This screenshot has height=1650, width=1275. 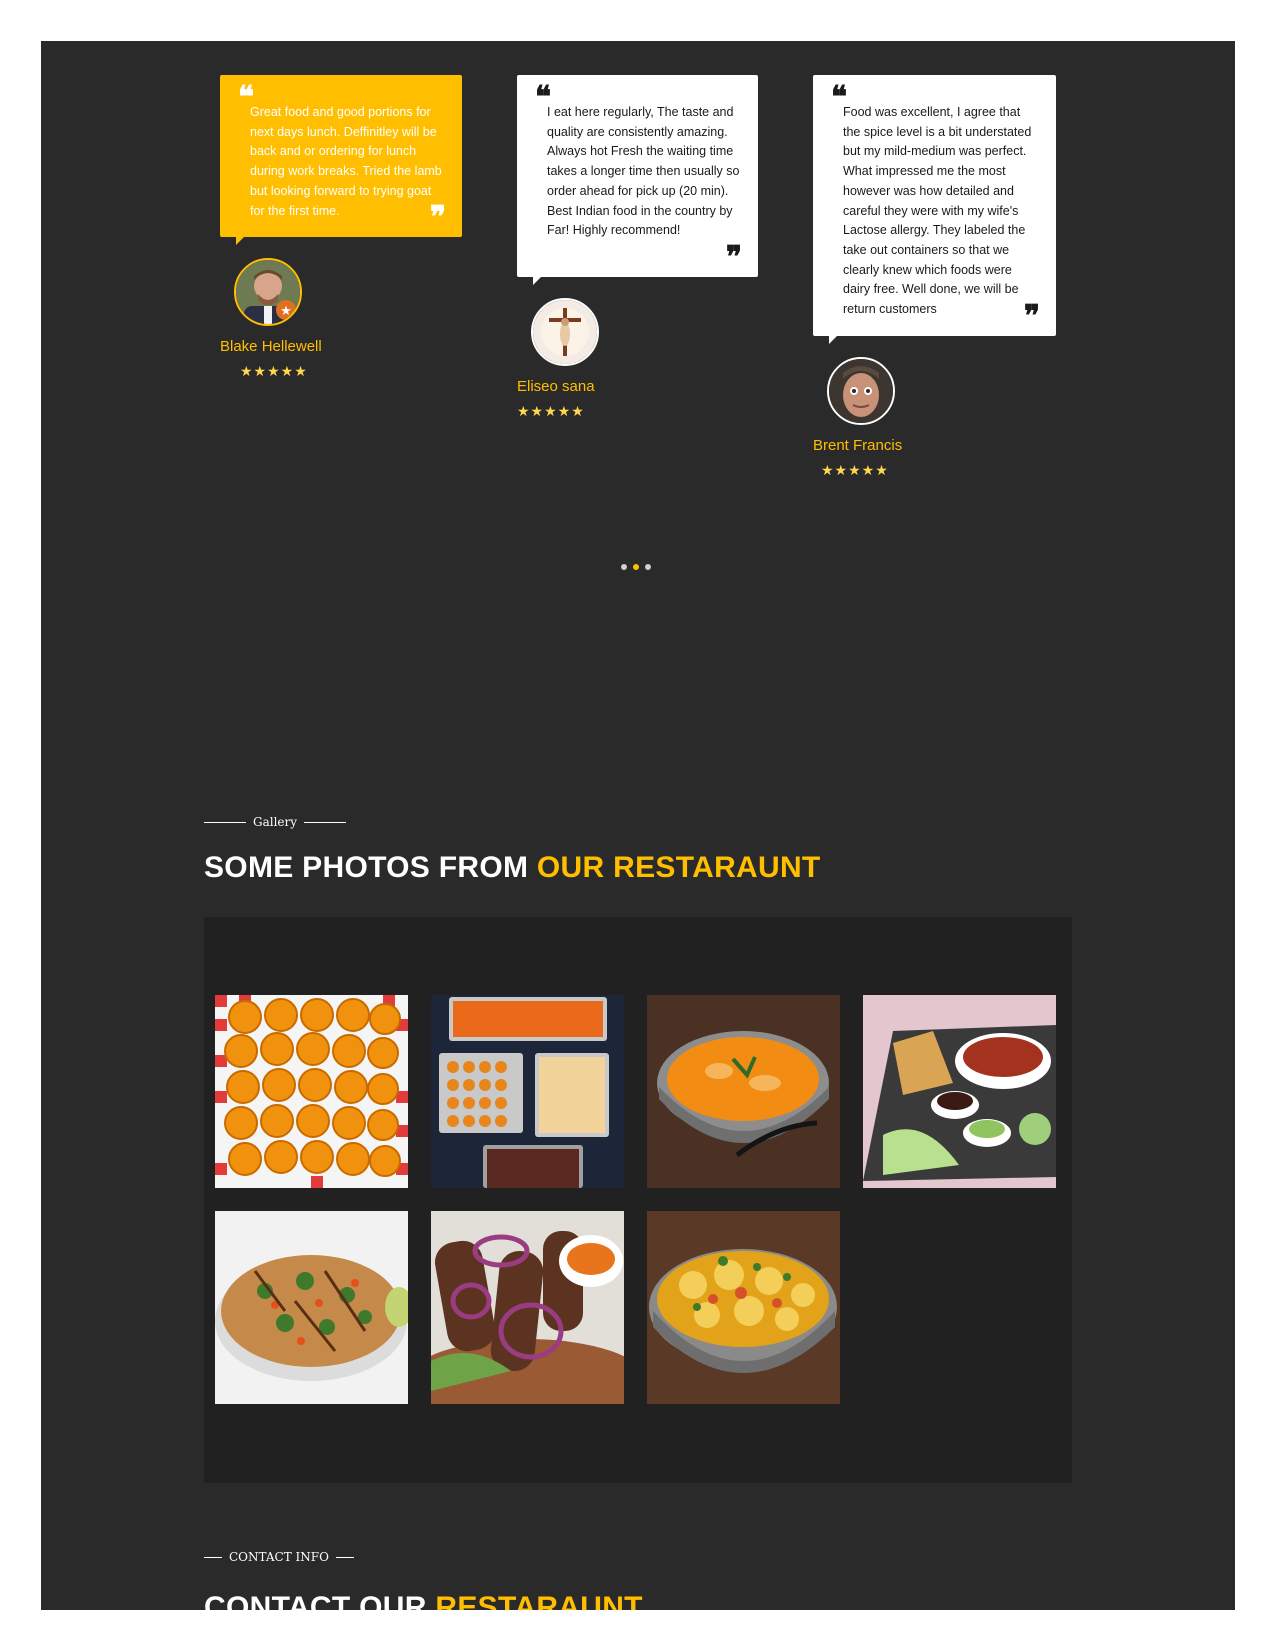 What do you see at coordinates (959, 1091) in the screenshot?
I see `gallery-photo-samosa-plate` at bounding box center [959, 1091].